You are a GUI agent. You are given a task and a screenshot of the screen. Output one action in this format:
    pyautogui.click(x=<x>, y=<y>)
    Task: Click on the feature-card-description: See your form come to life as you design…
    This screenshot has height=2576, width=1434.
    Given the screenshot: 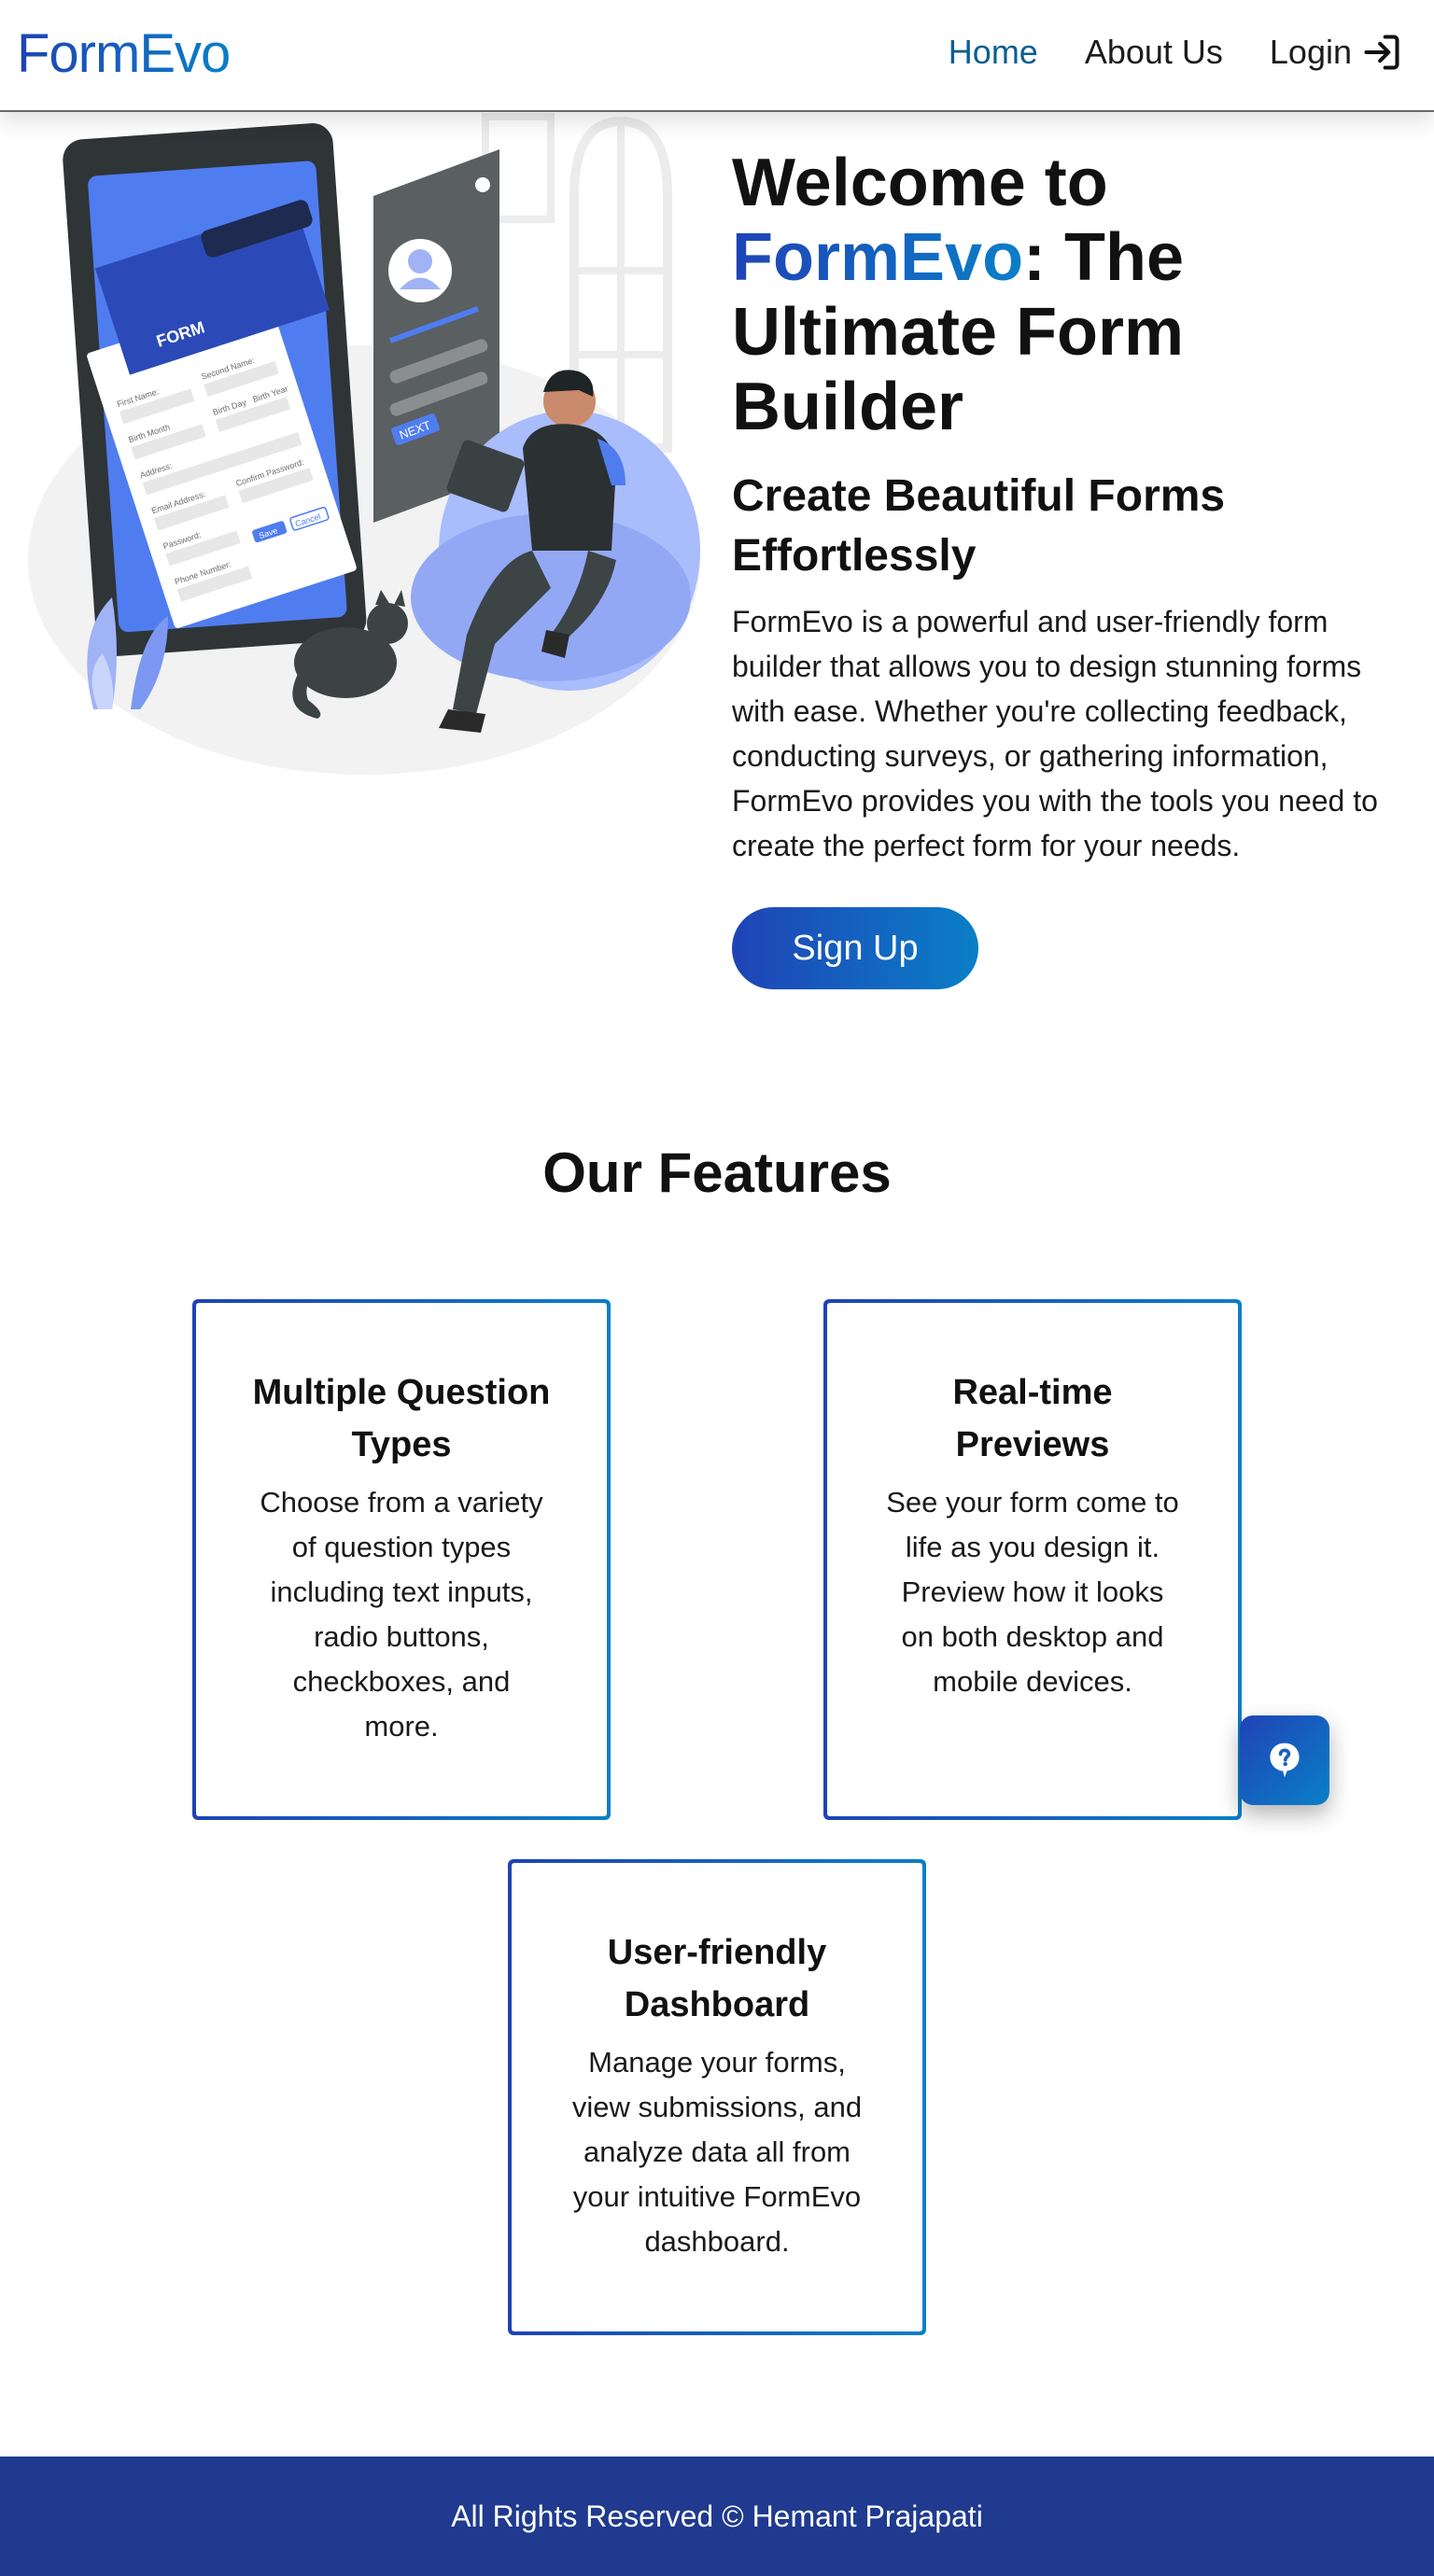 What is the action you would take?
    pyautogui.click(x=1032, y=1592)
    